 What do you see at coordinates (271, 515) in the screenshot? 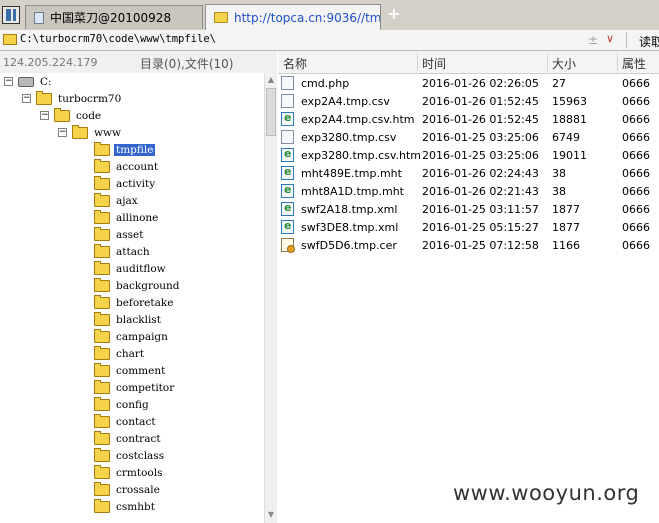
I see `scroll-down-icon: ▼` at bounding box center [271, 515].